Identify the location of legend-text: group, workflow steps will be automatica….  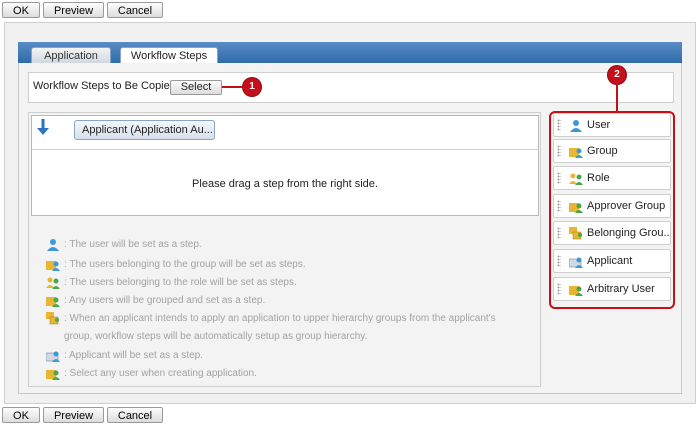
(216, 336).